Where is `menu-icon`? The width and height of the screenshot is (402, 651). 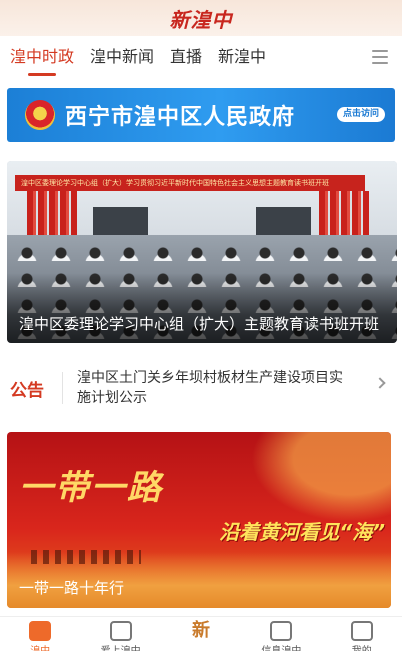
menu-icon is located at coordinates (380, 57).